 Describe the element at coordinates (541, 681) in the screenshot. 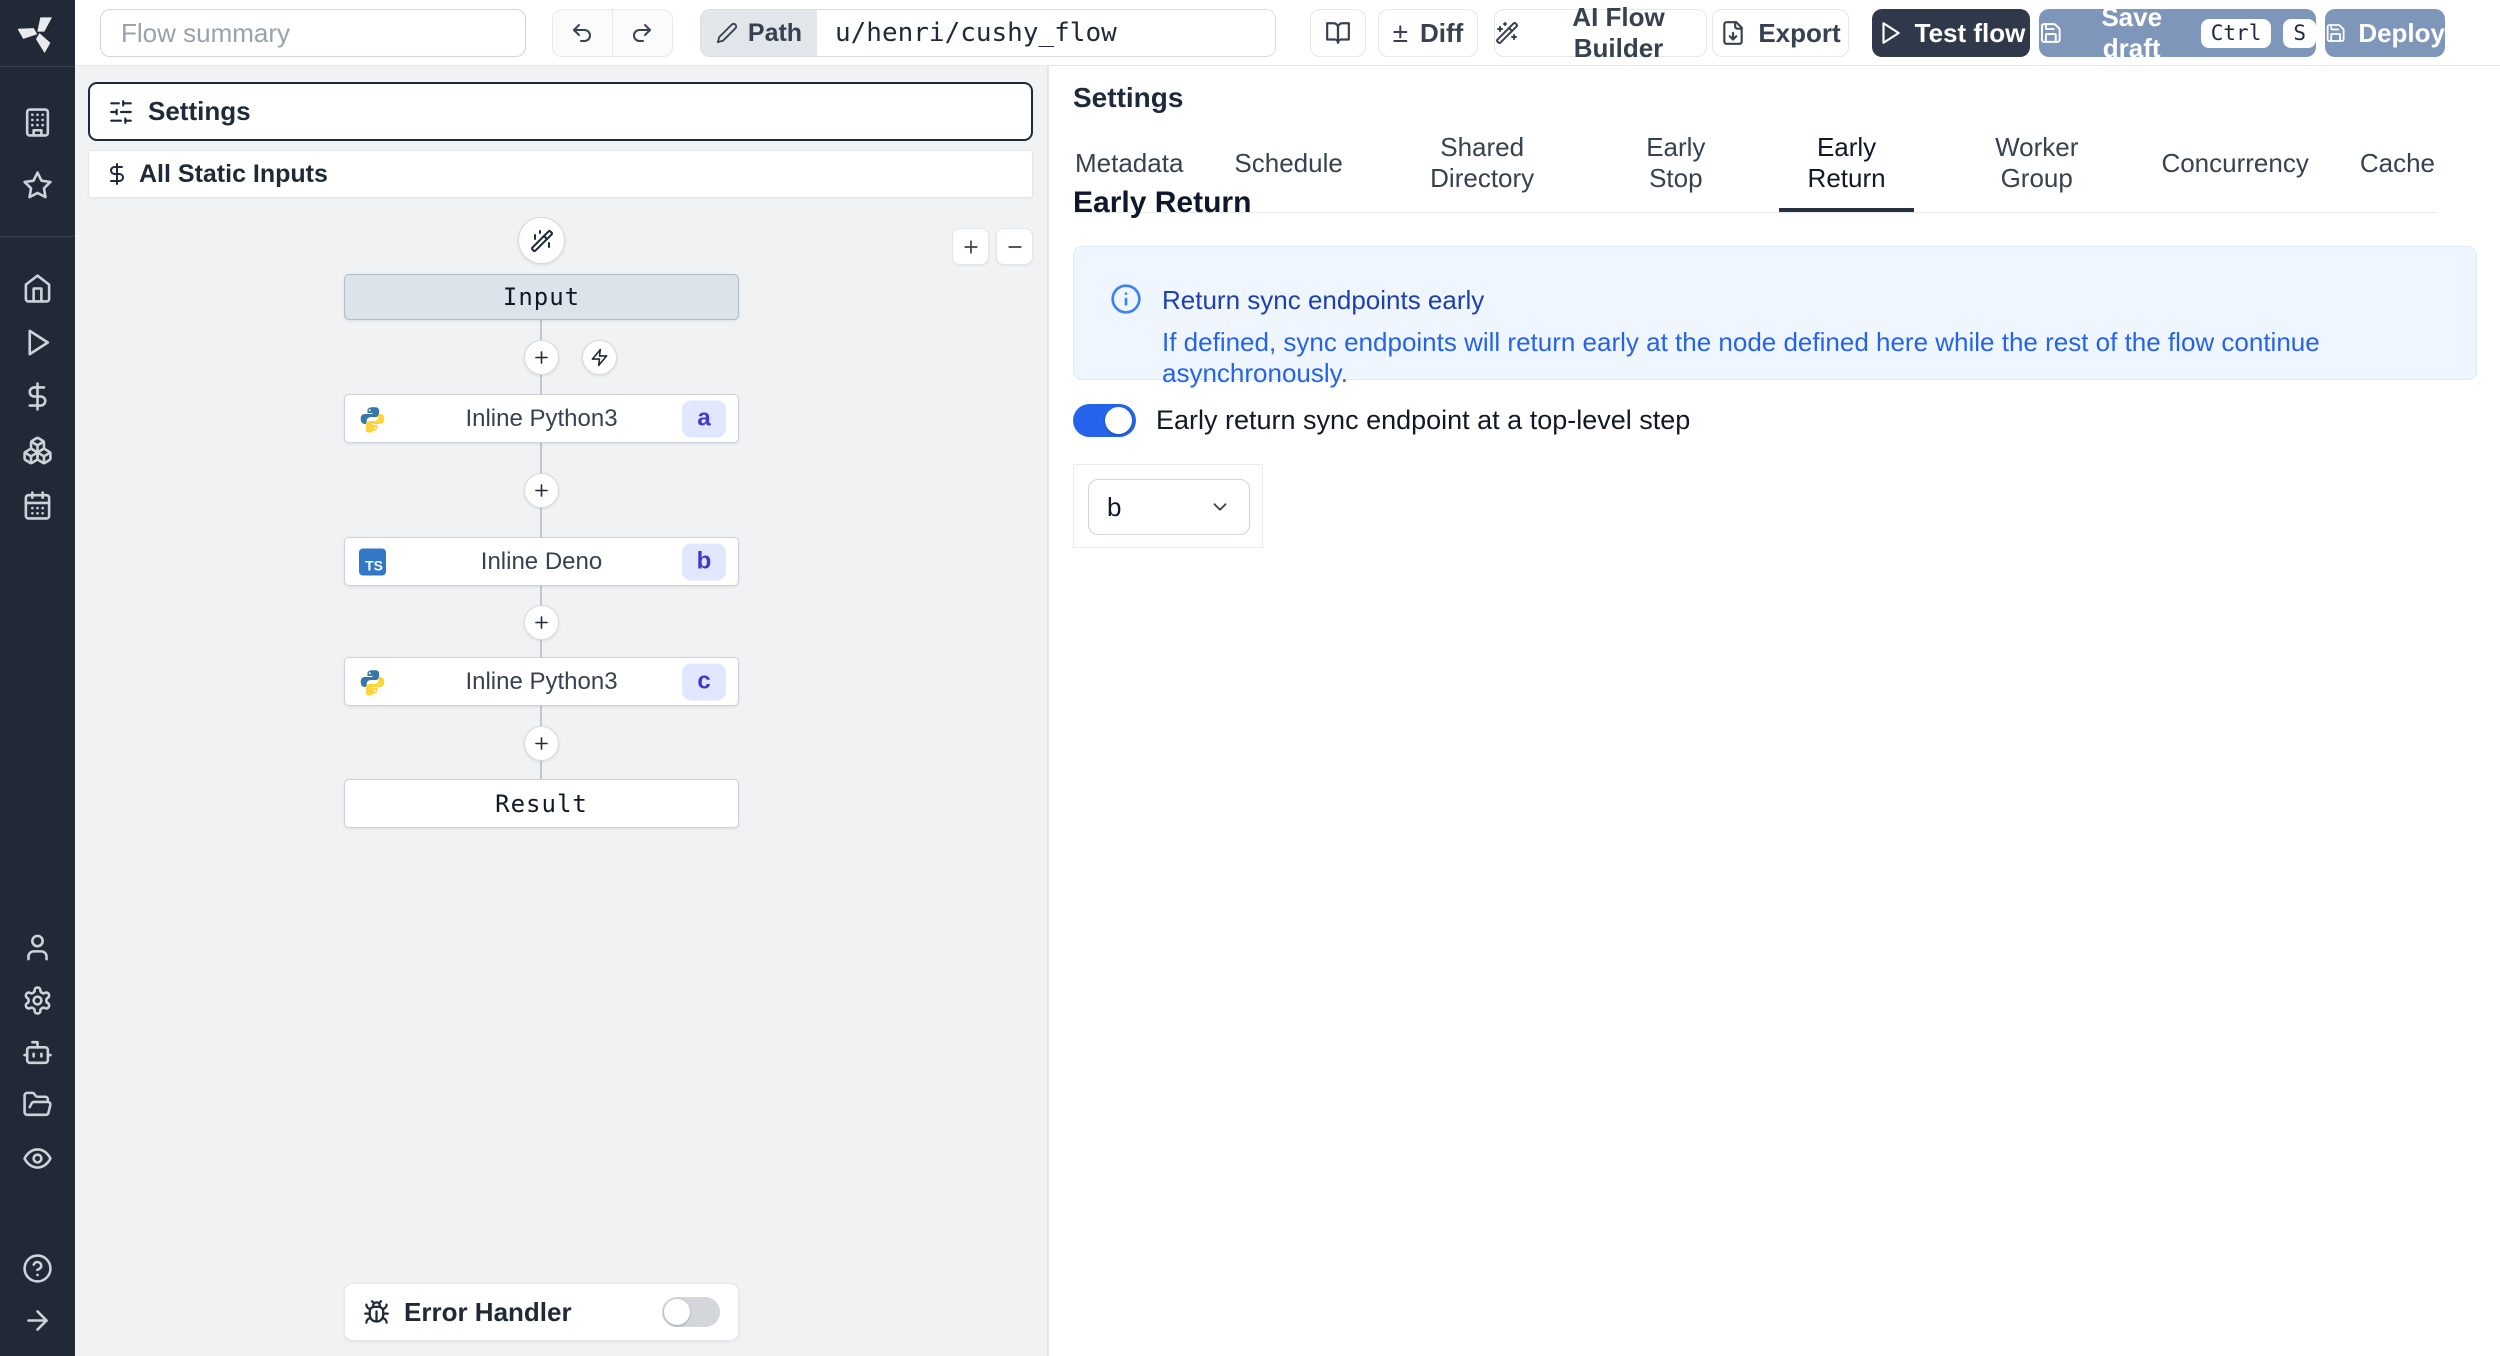

I see `step-node-c: Inline Python3 c` at that location.